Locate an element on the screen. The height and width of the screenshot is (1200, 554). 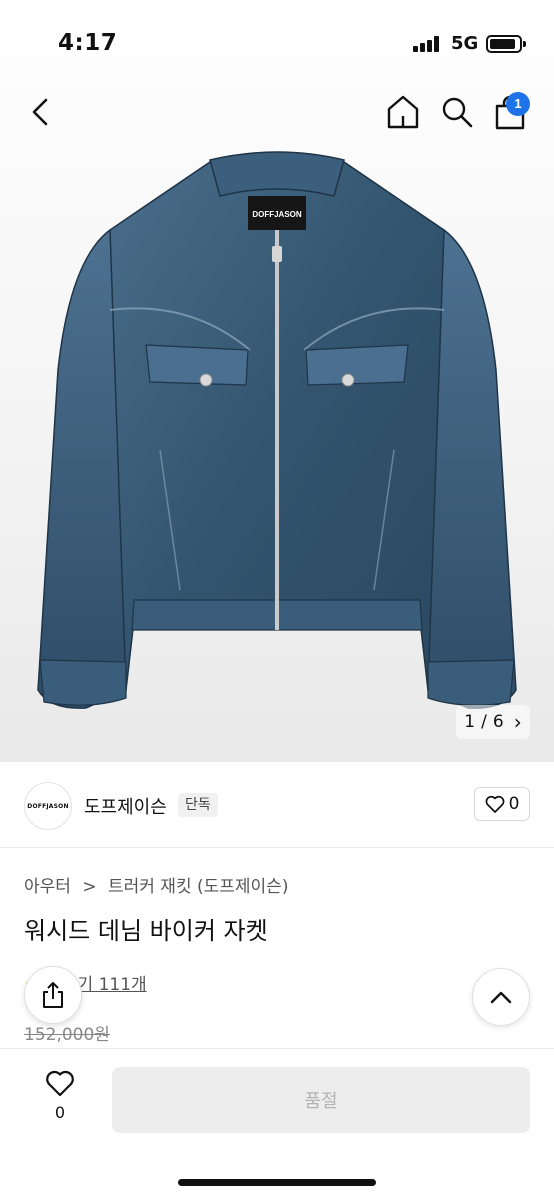
cart-count-badge: 1 is located at coordinates (518, 104).